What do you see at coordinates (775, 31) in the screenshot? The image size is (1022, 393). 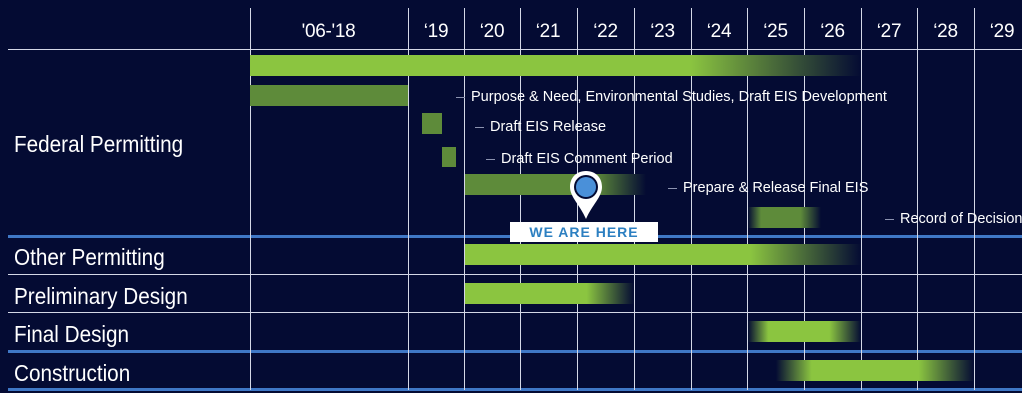 I see `tick-label: ‘25` at bounding box center [775, 31].